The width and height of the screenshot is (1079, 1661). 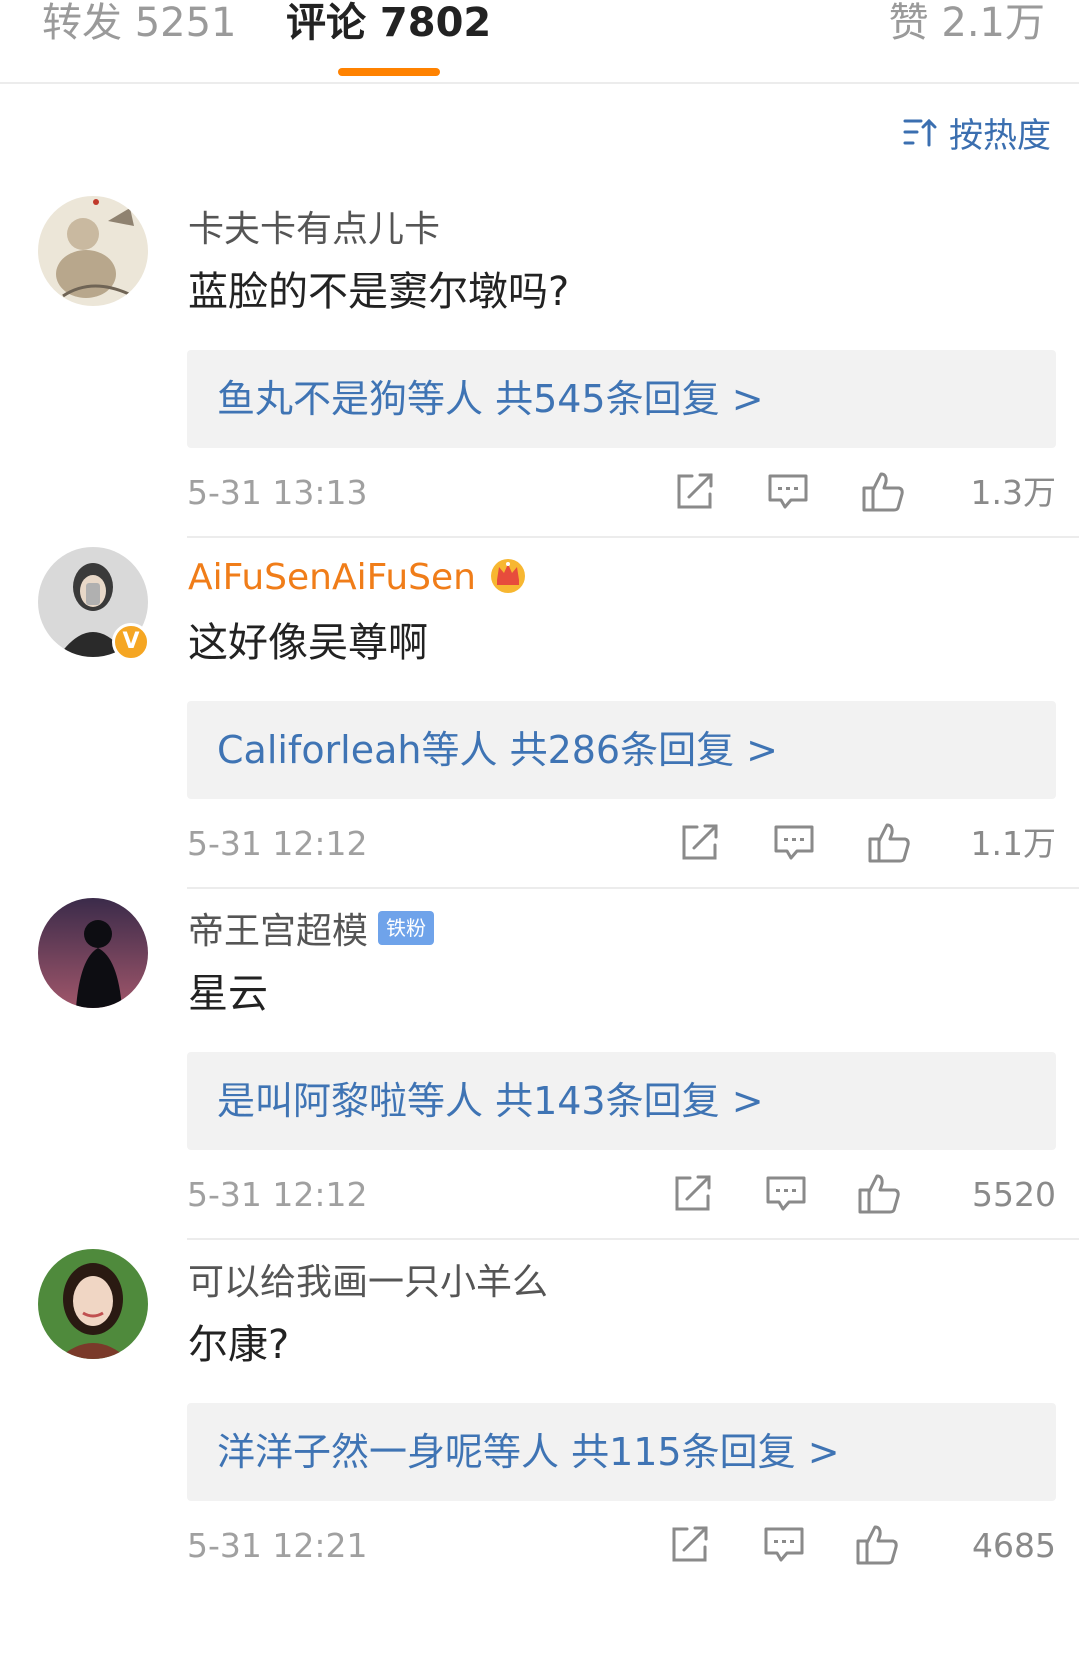 What do you see at coordinates (379, 292) in the screenshot?
I see `comment-text: 蓝脸的不是窦尔墩吗?` at bounding box center [379, 292].